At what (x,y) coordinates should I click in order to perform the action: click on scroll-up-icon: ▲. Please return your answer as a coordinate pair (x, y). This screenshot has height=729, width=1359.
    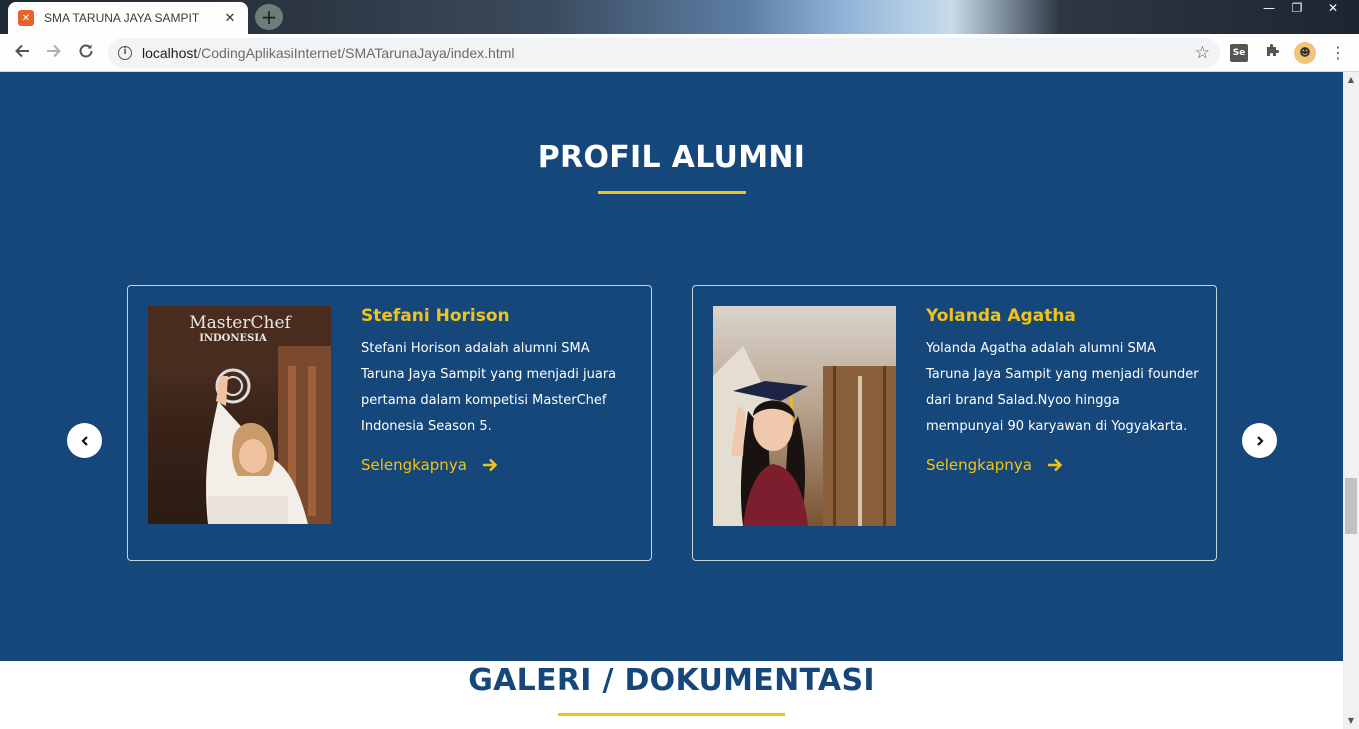
    Looking at the image, I should click on (1351, 80).